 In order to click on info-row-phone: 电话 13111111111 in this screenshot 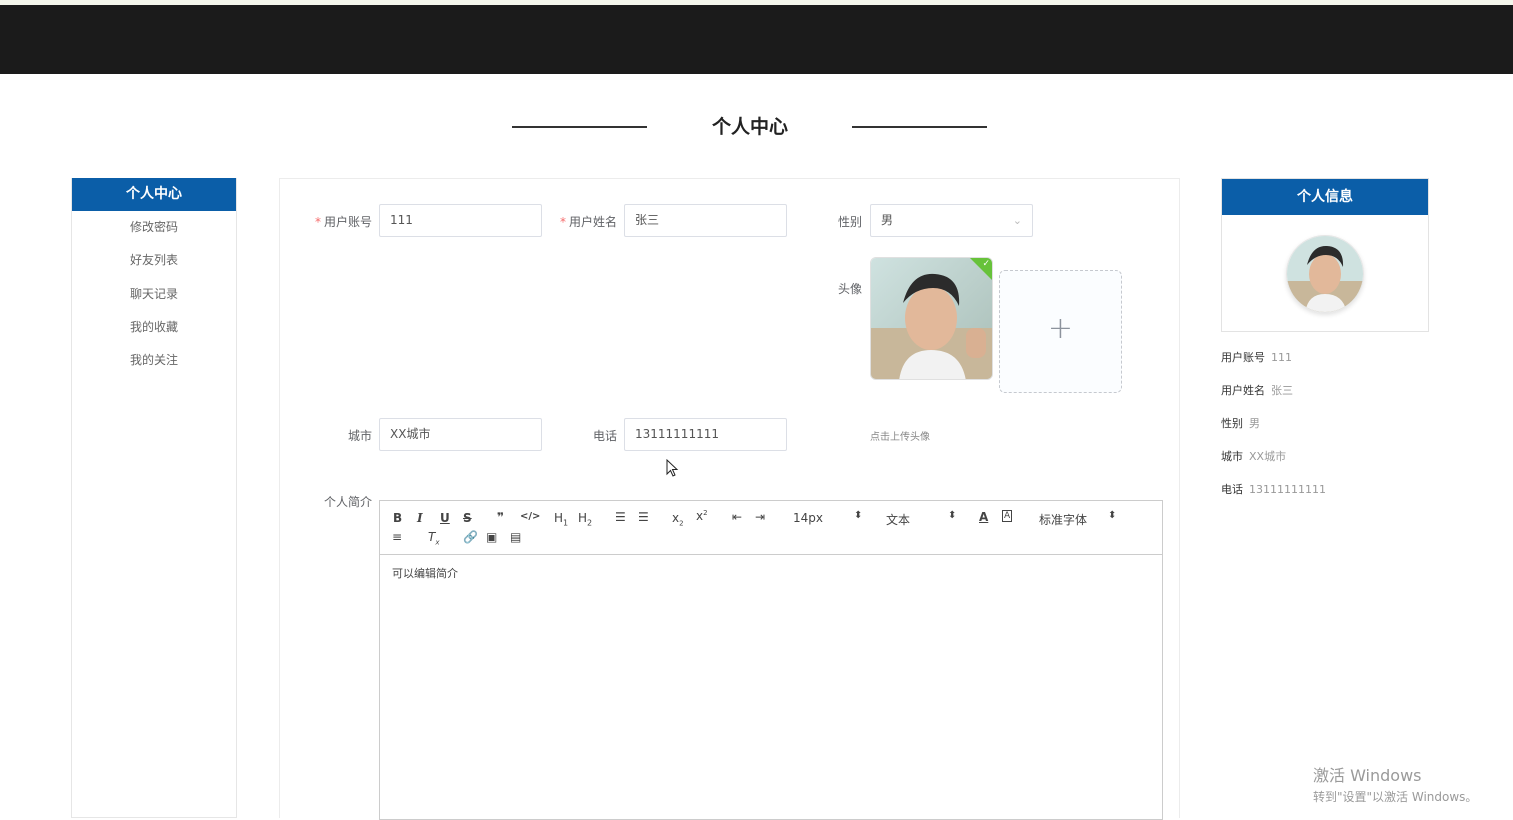, I will do `click(1273, 489)`.